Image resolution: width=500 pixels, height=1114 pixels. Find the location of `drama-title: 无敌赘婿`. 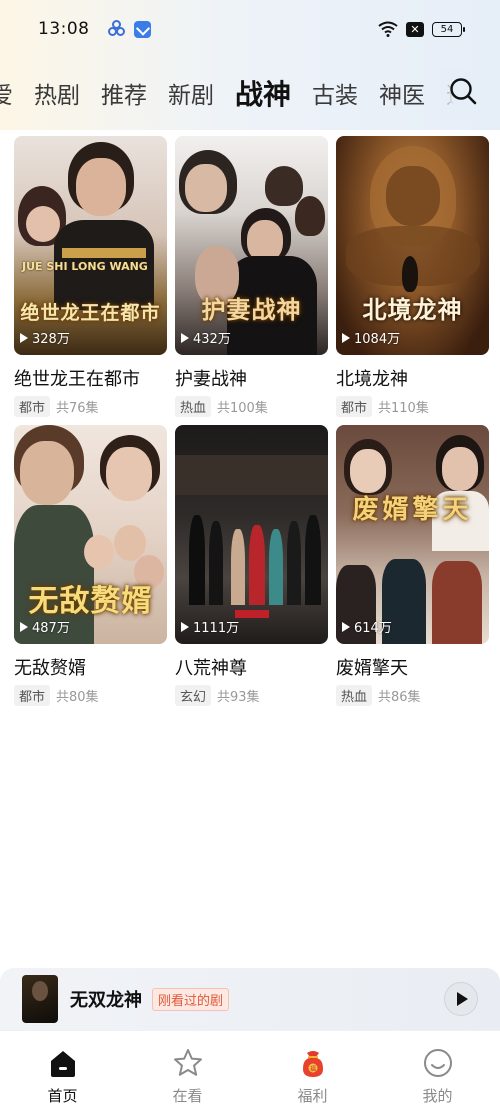

drama-title: 无敌赘婿 is located at coordinates (90, 667).